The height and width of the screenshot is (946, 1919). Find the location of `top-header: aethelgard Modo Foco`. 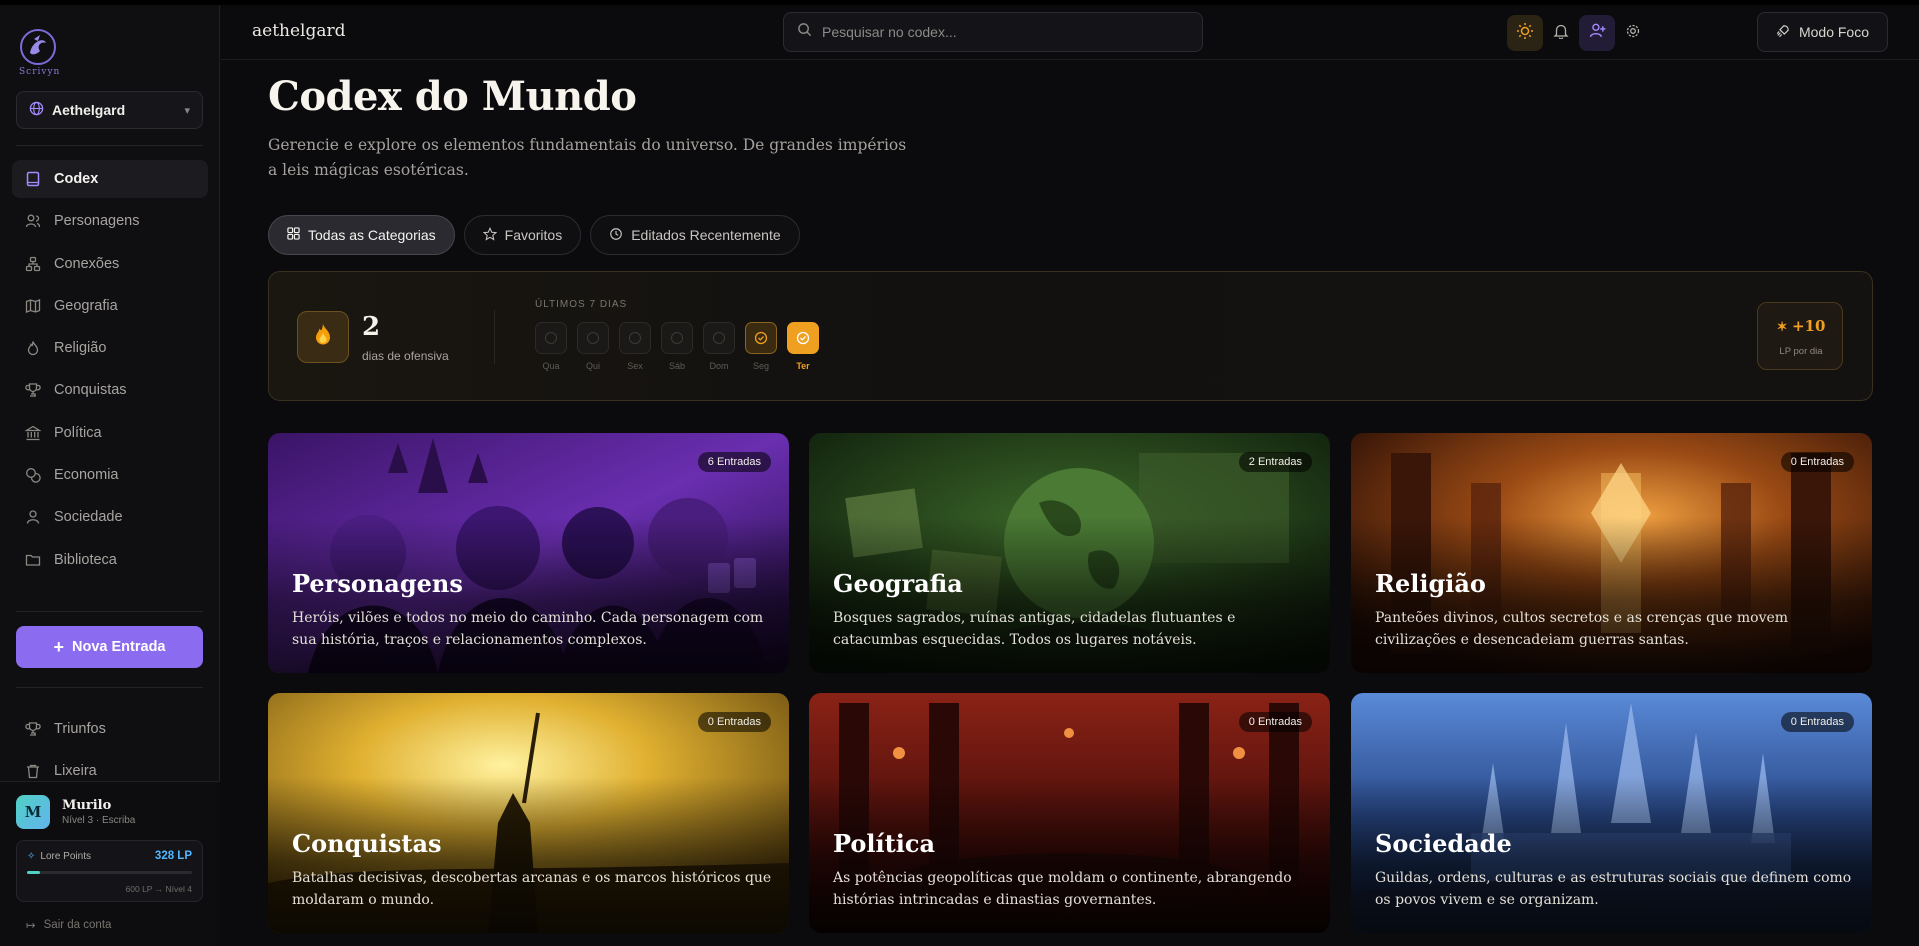

top-header: aethelgard Modo Foco is located at coordinates (1070, 32).